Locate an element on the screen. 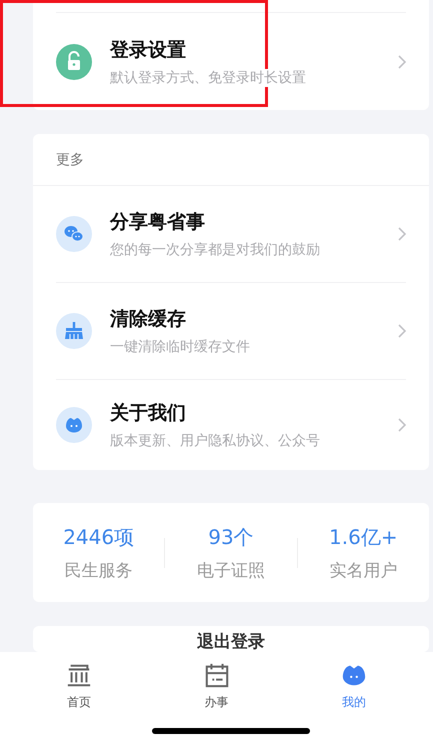 The height and width of the screenshot is (740, 433). stat-label: 实名用户 is located at coordinates (363, 571).